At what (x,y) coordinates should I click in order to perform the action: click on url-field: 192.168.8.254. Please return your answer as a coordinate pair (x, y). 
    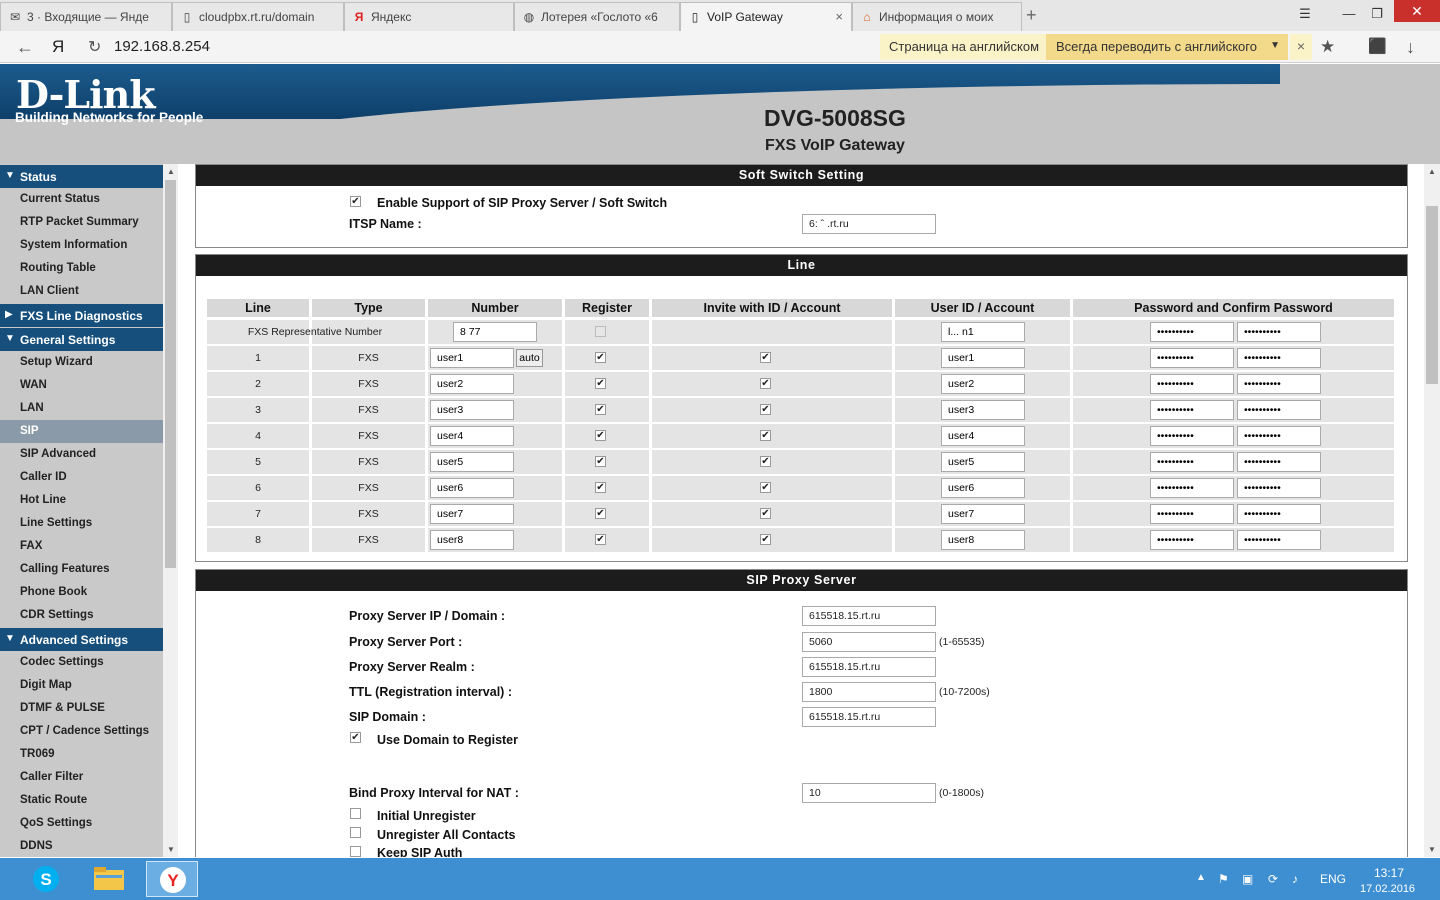
    Looking at the image, I should click on (162, 46).